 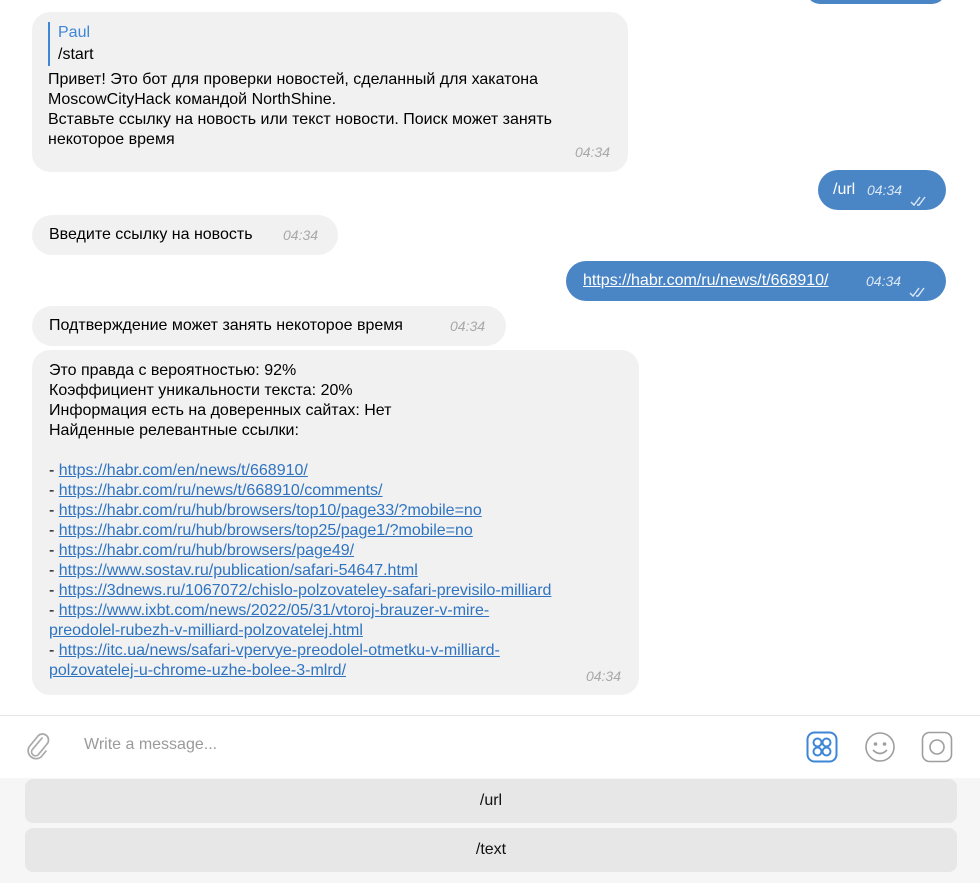 I want to click on message-line: некоторое время, so click(x=111, y=139).